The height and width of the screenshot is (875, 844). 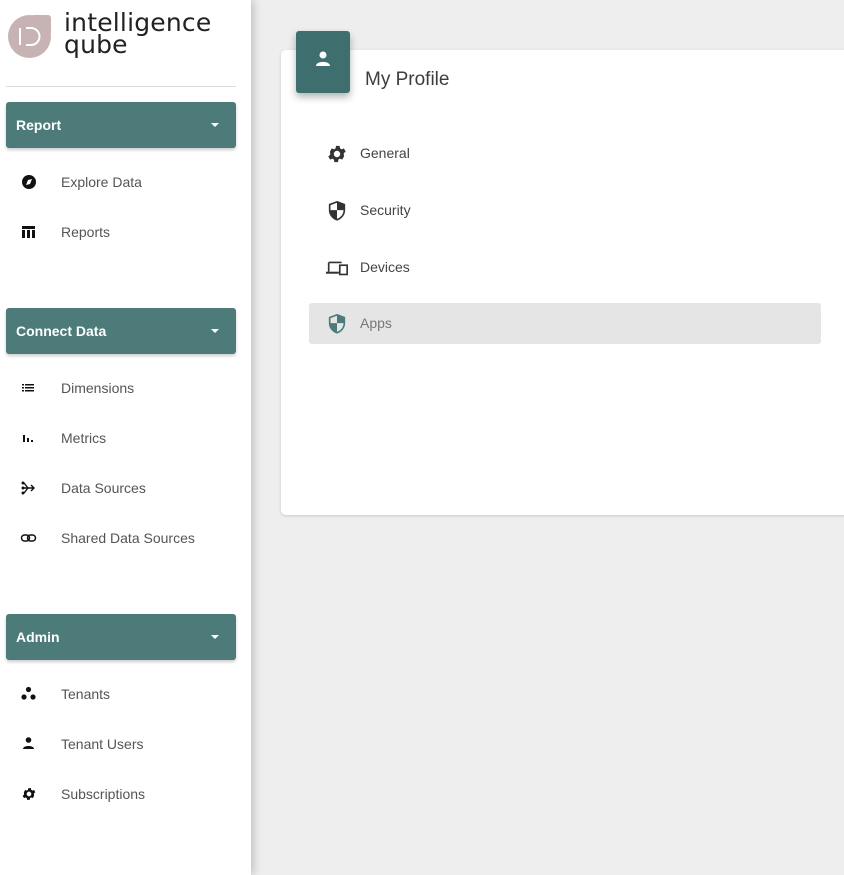 I want to click on section-title: Connect Data, so click(x=61, y=331).